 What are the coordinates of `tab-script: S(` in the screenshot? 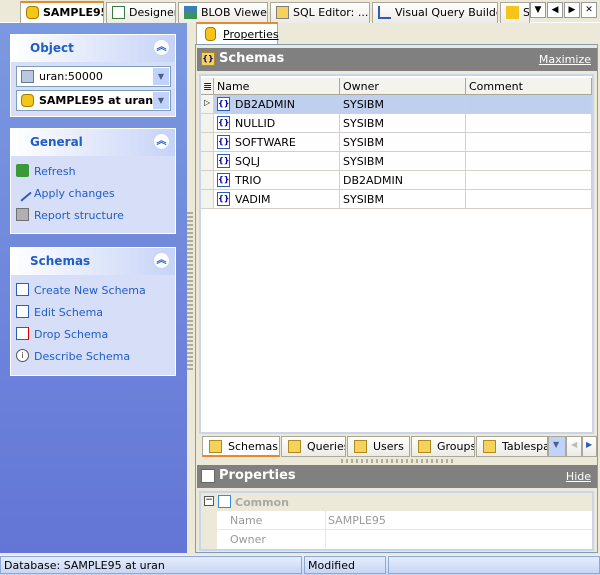 It's located at (515, 12).